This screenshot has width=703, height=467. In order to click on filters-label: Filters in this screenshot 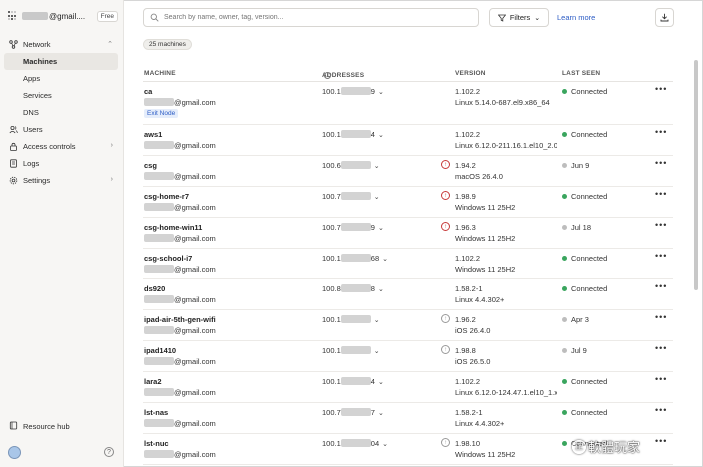, I will do `click(520, 17)`.